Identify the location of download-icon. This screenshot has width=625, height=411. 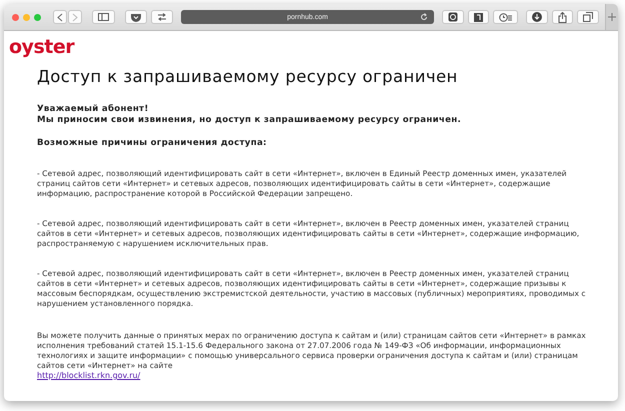
(537, 17).